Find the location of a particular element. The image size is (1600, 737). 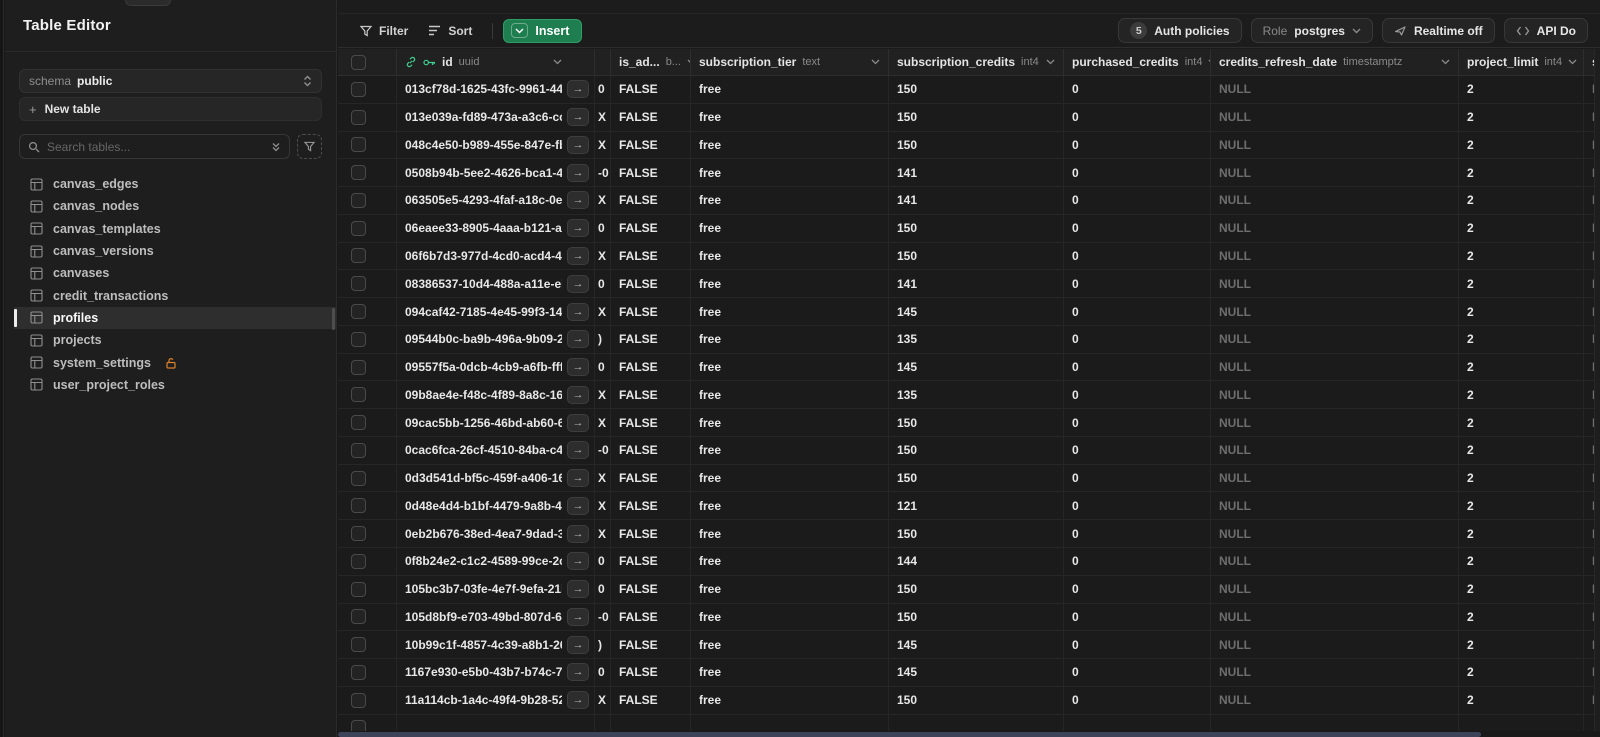

cell-id: 09544b0c-ba9b-496a-9b09-244... → is located at coordinates (496, 339).